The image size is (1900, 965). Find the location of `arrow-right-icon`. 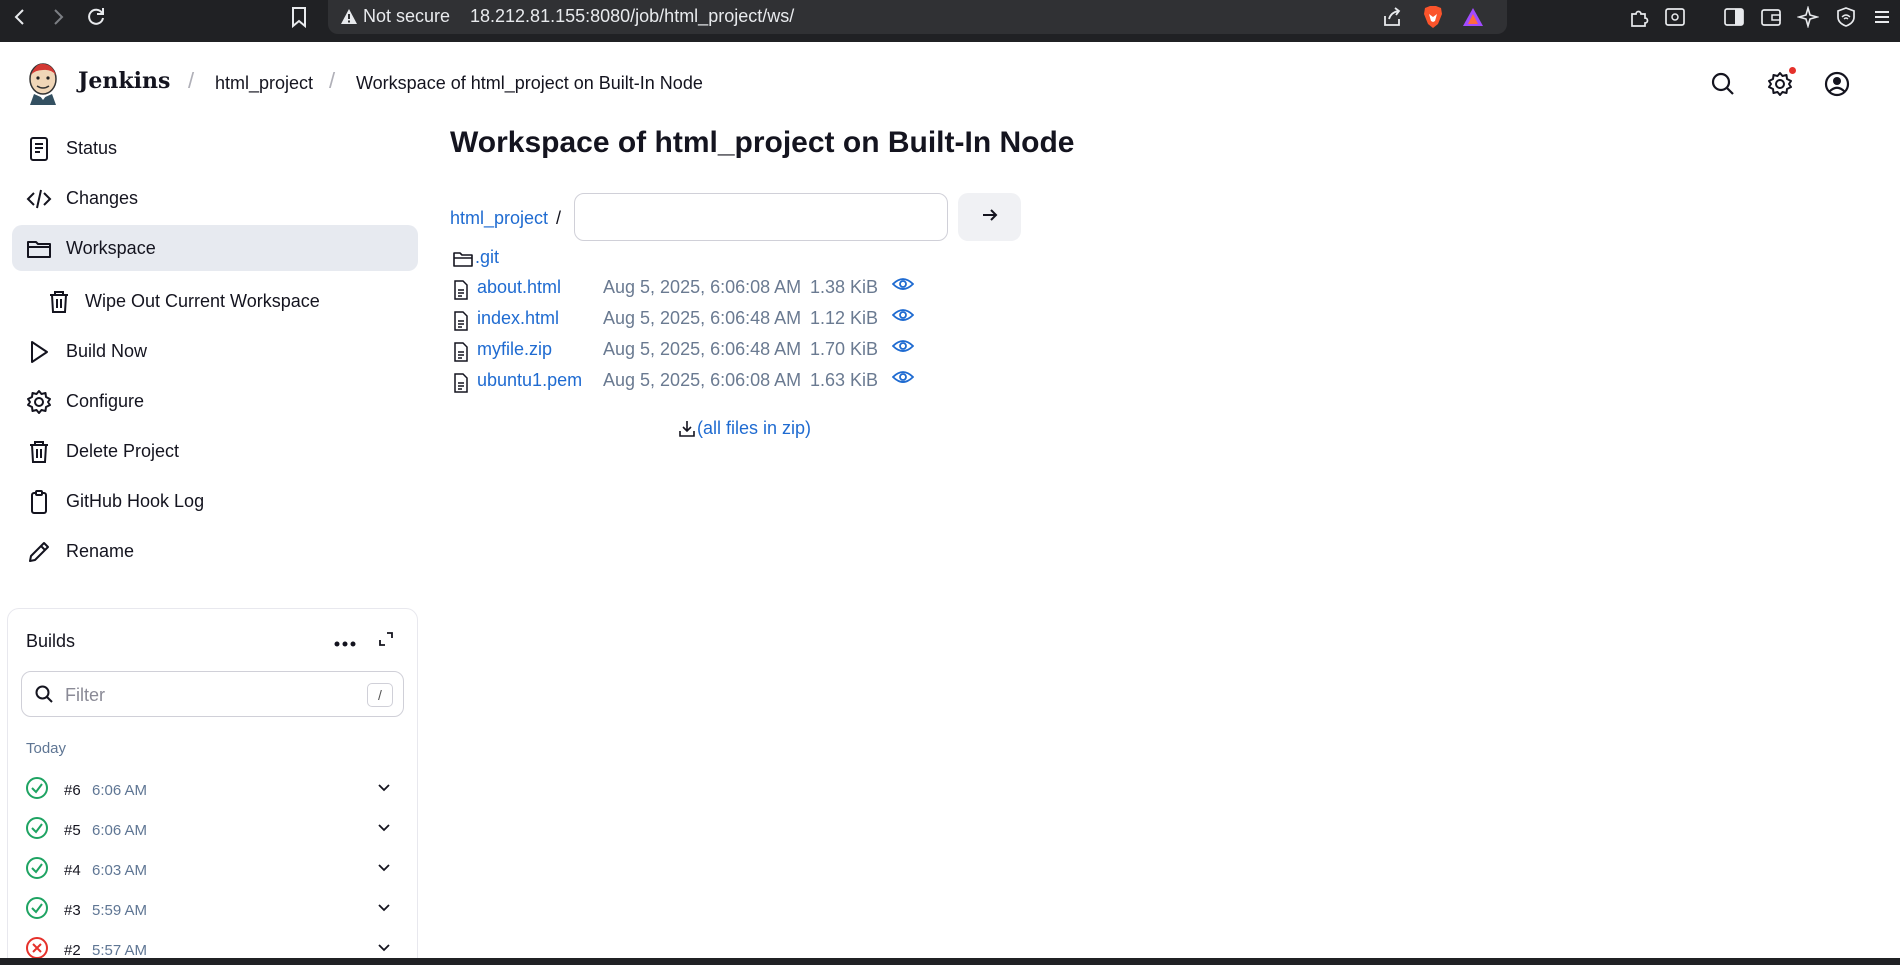

arrow-right-icon is located at coordinates (990, 217).